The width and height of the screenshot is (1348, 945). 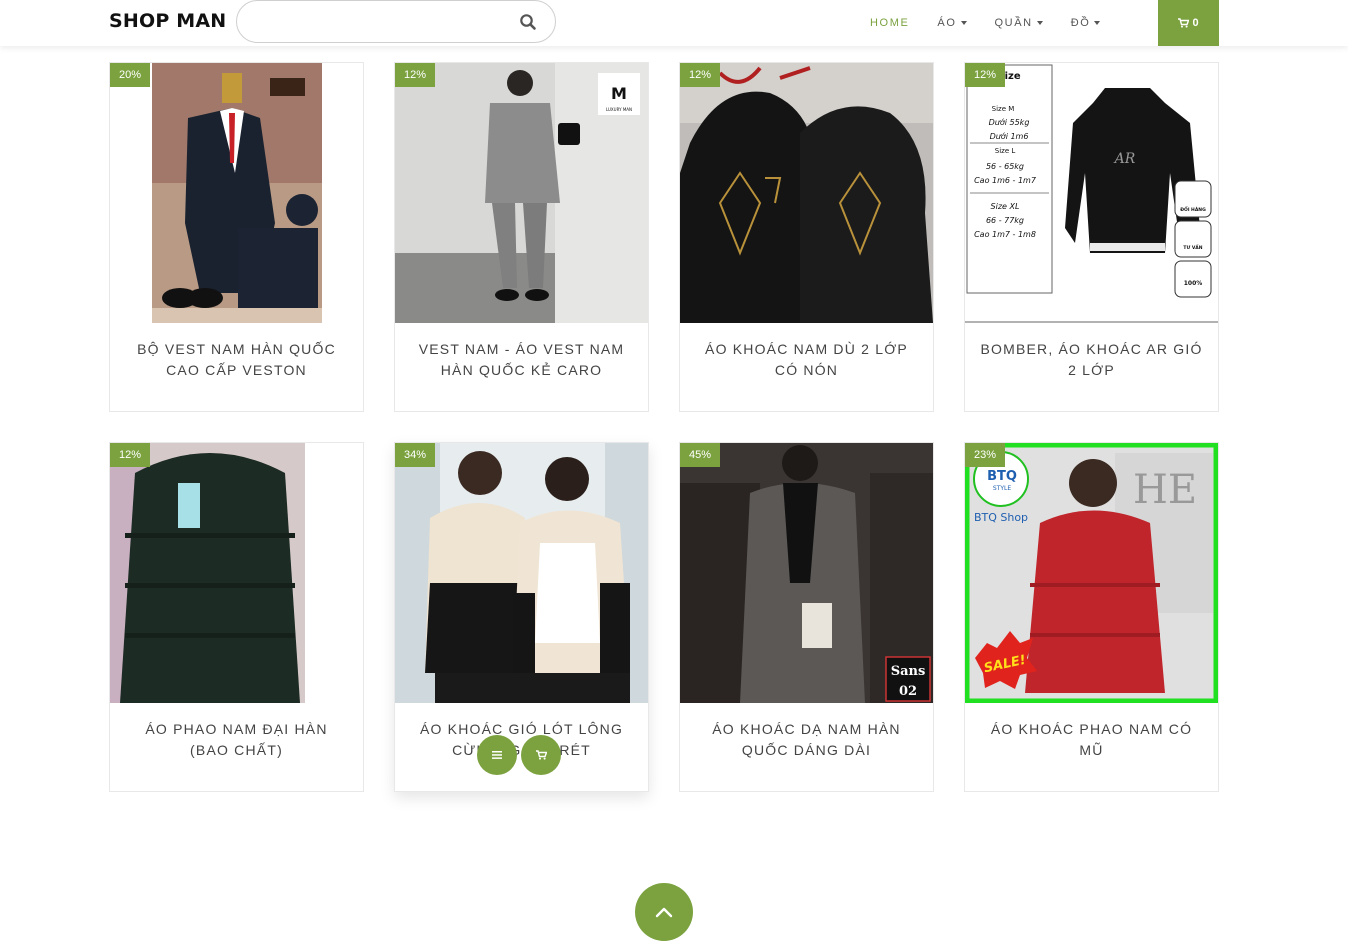 I want to click on main-nav: HOME ÁO QUẦN ĐỒ, so click(x=985, y=23).